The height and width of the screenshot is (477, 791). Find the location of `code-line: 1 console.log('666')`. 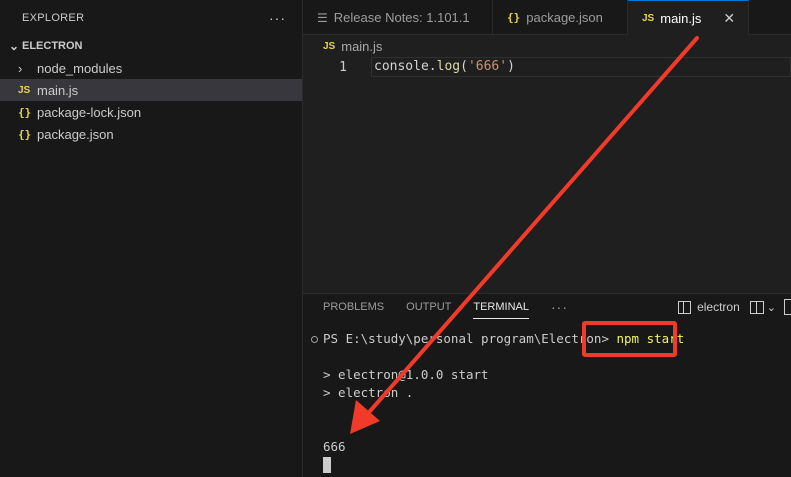

code-line: 1 console.log('666') is located at coordinates (547, 67).